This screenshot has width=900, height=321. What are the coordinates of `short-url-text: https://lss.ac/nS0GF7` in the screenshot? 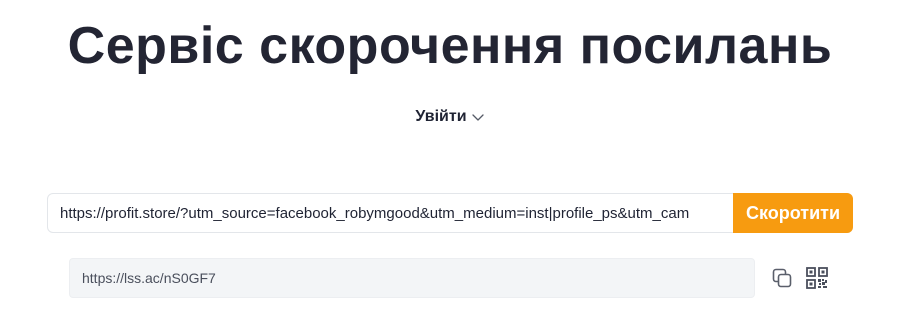 It's located at (149, 278).